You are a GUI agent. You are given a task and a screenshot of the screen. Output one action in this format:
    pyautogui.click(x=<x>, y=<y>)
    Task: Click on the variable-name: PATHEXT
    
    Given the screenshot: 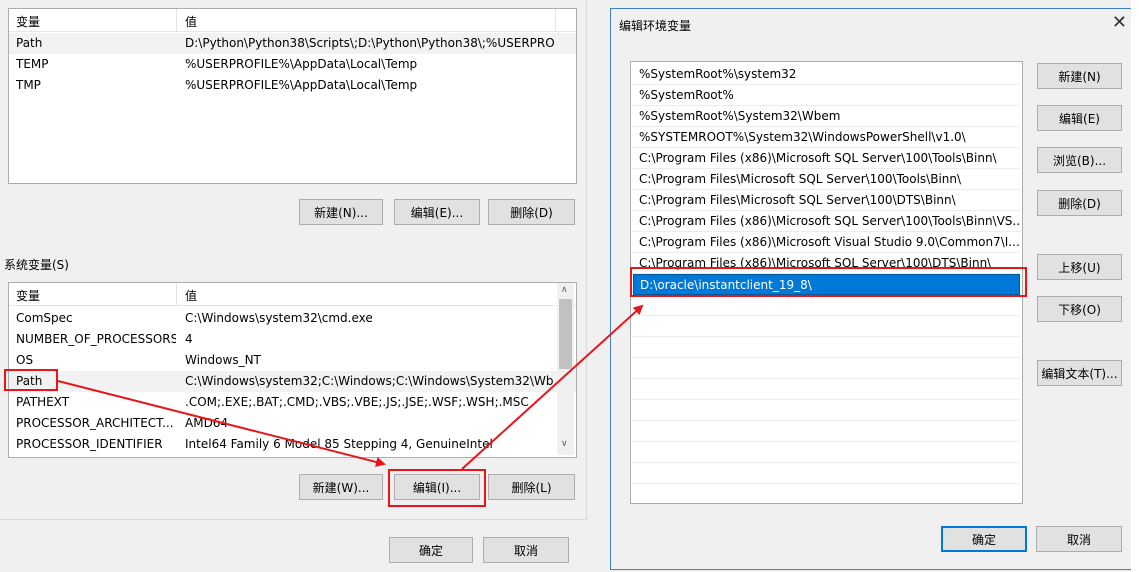 What is the action you would take?
    pyautogui.click(x=43, y=402)
    